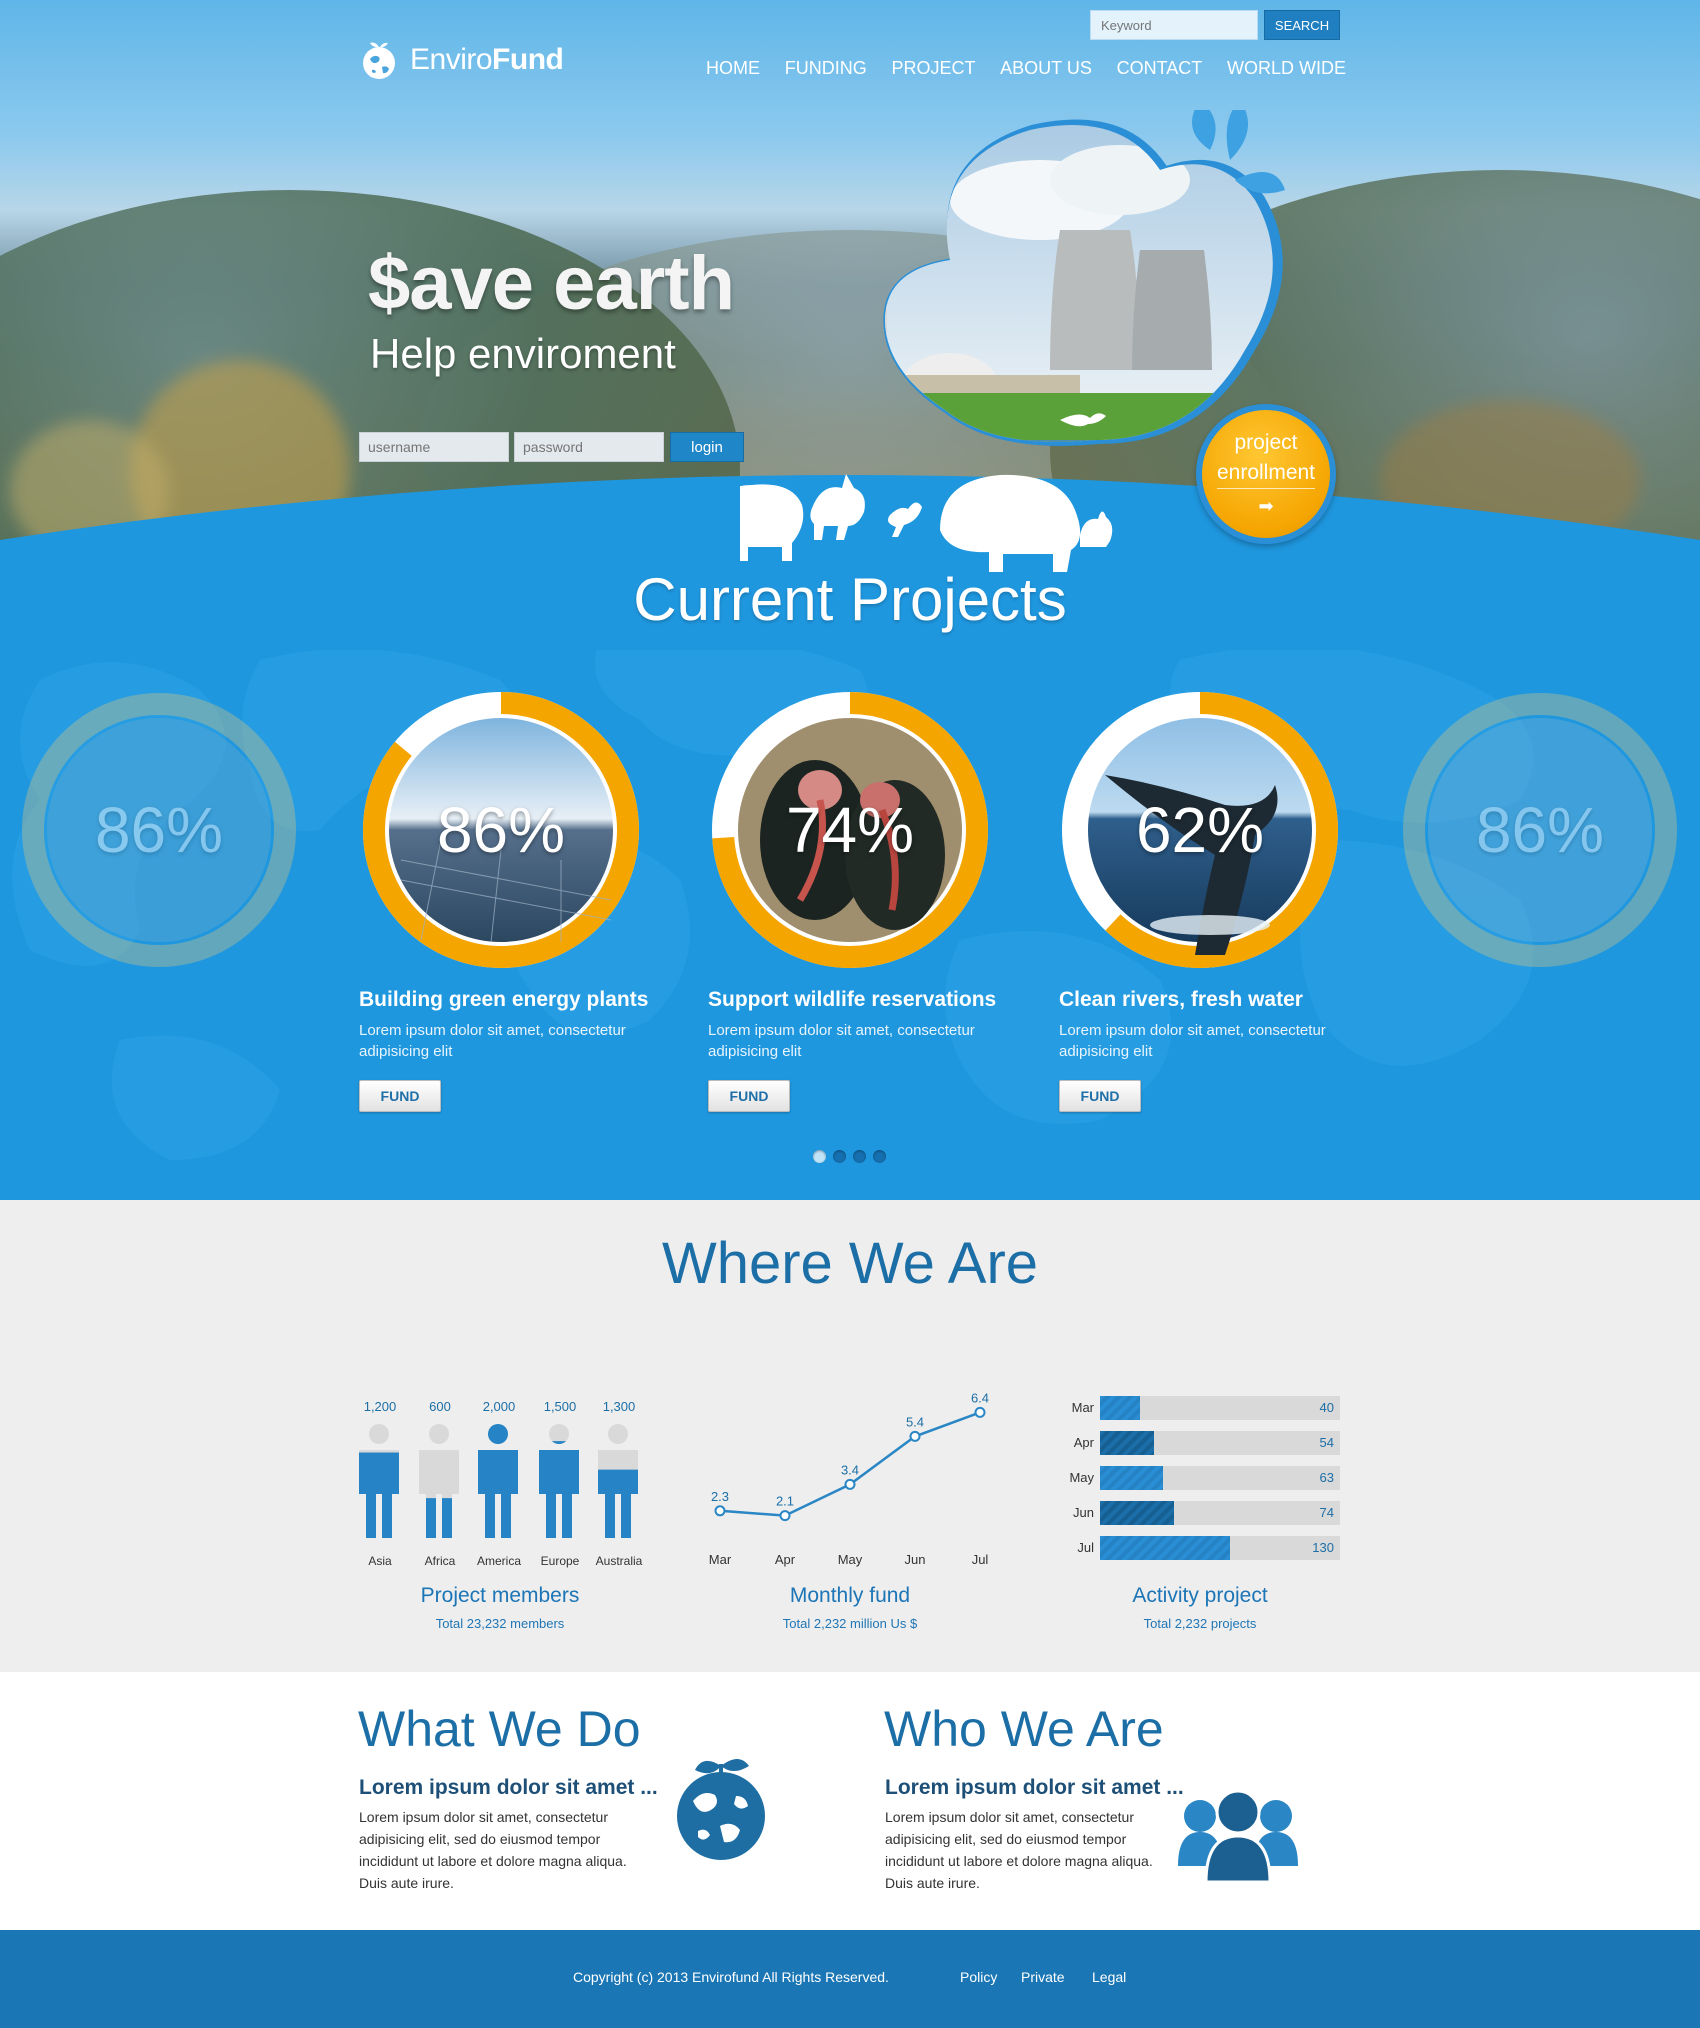  I want to click on where-title: Where We Are, so click(850, 1263).